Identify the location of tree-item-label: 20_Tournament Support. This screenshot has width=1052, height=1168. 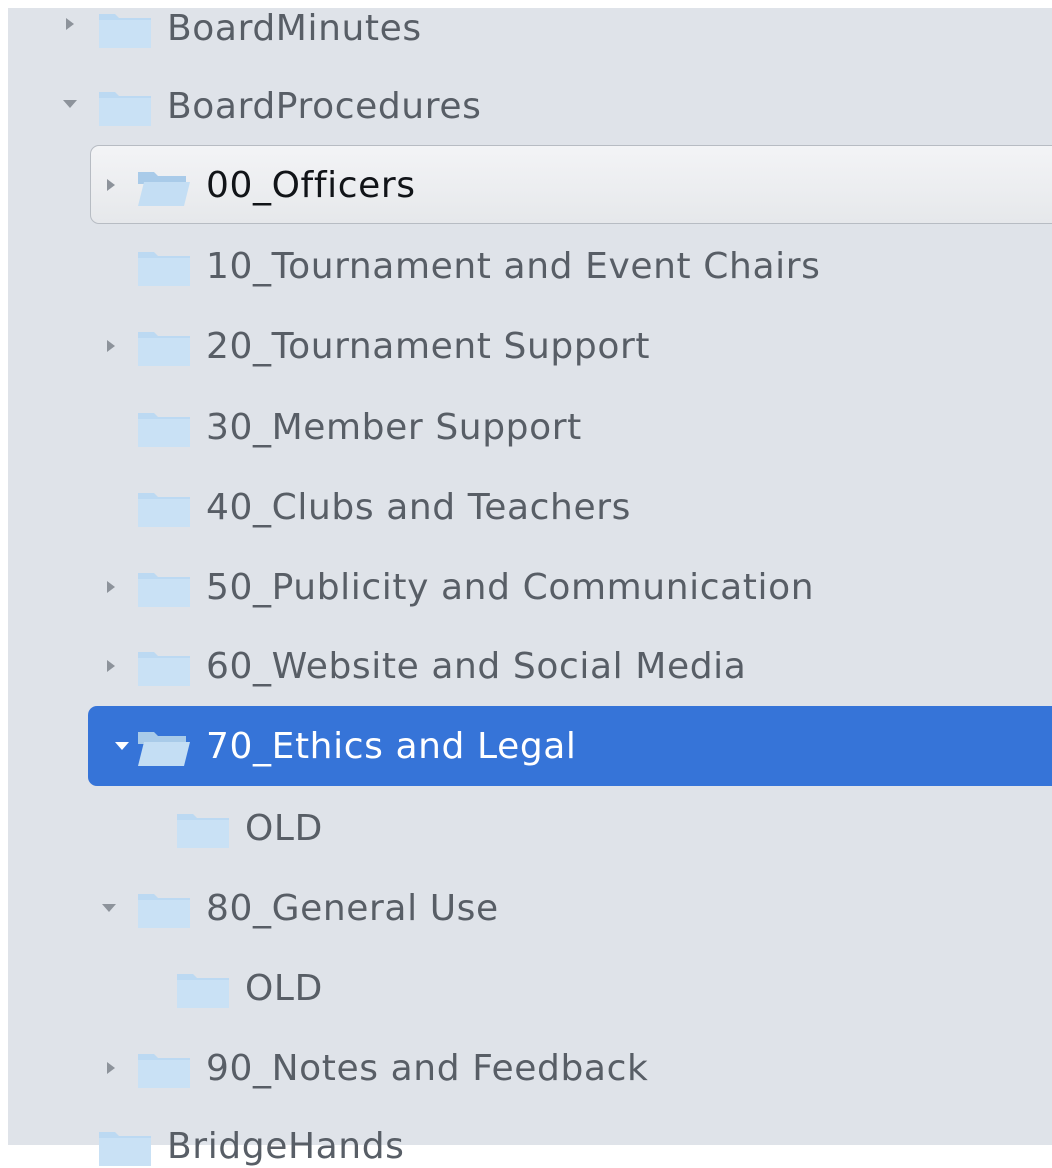
(428, 346).